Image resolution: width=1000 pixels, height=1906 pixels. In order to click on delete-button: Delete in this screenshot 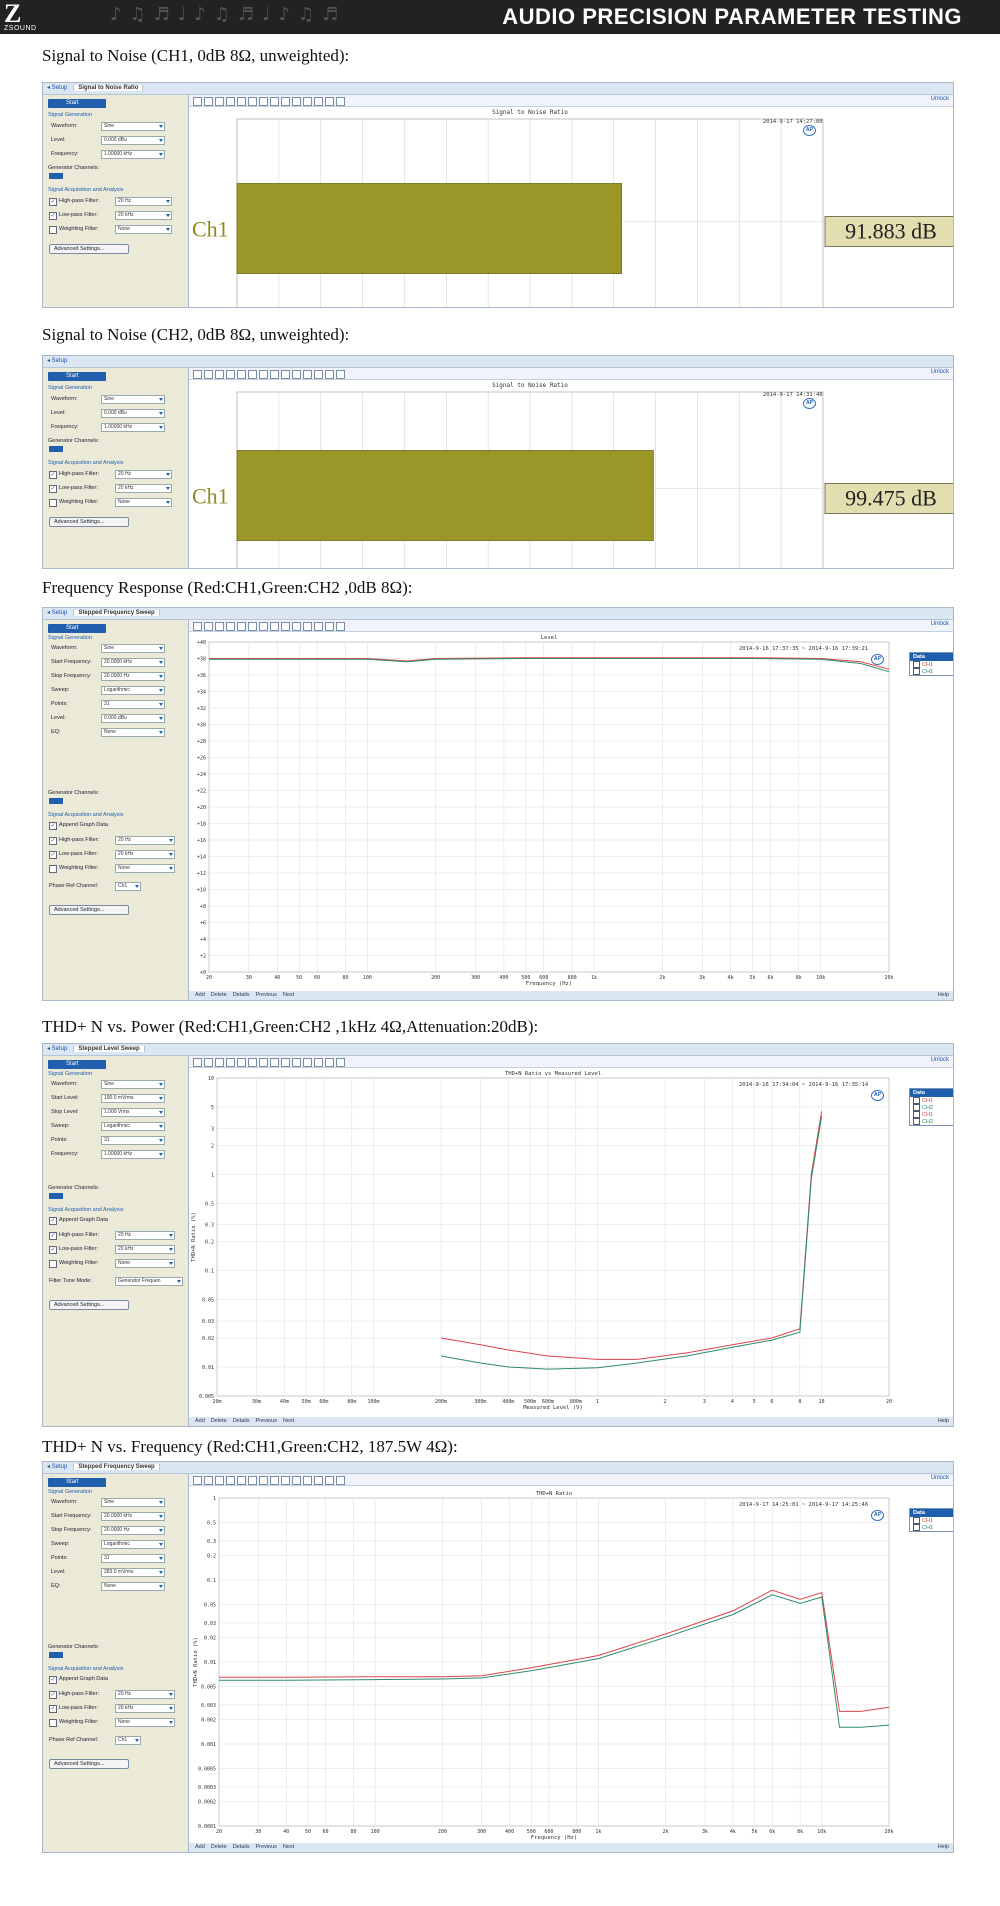, I will do `click(219, 1847)`.